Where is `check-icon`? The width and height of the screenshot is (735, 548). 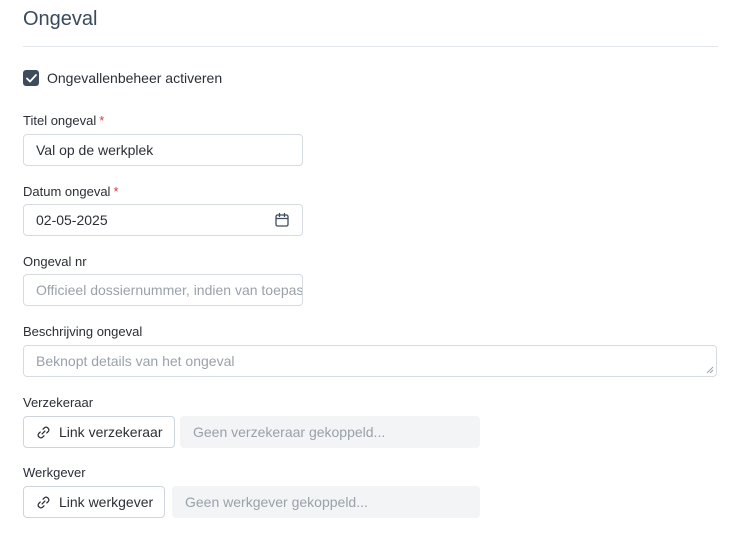
check-icon is located at coordinates (31, 77).